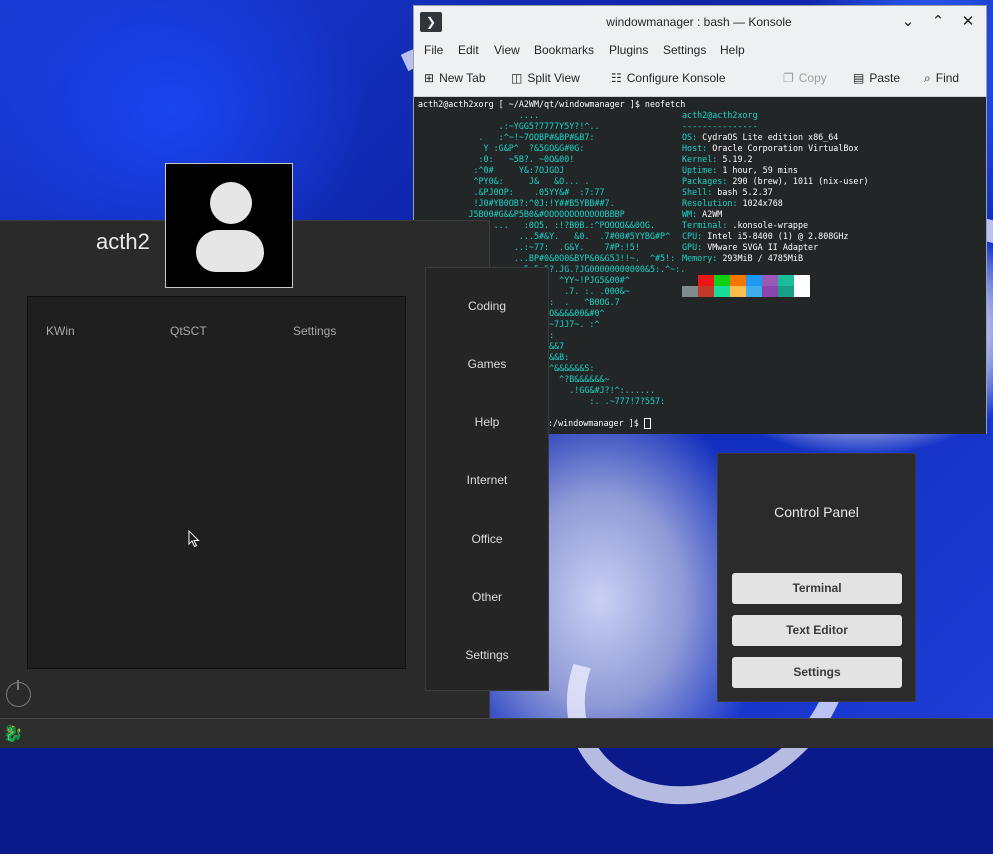 The image size is (993, 854). What do you see at coordinates (876, 78) in the screenshot?
I see `paste-button: ▤ Paste` at bounding box center [876, 78].